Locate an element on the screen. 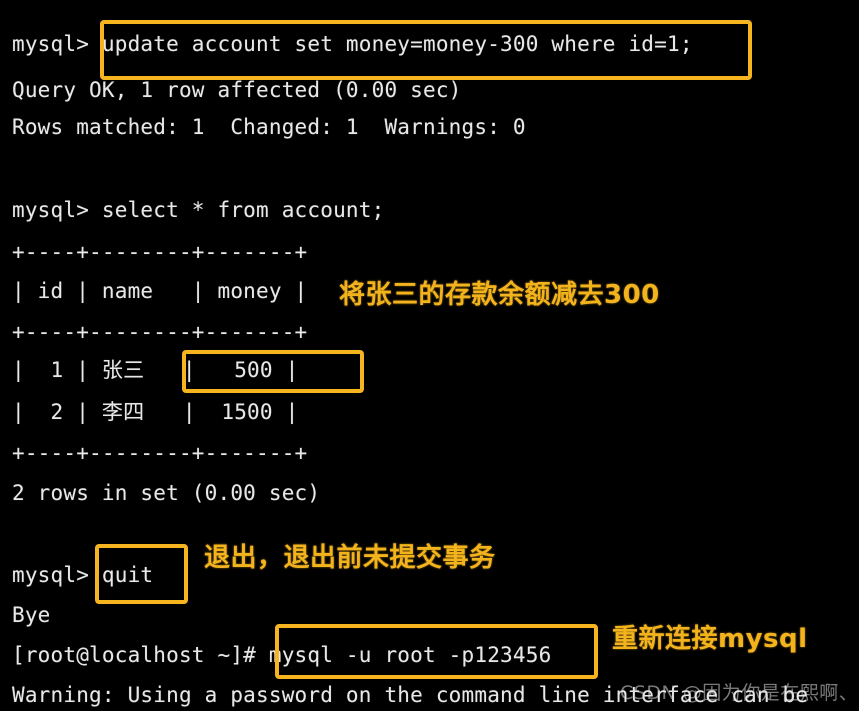 This screenshot has height=711, width=859. terminal-line-select-command: mysql> select * from account; is located at coordinates (198, 210).